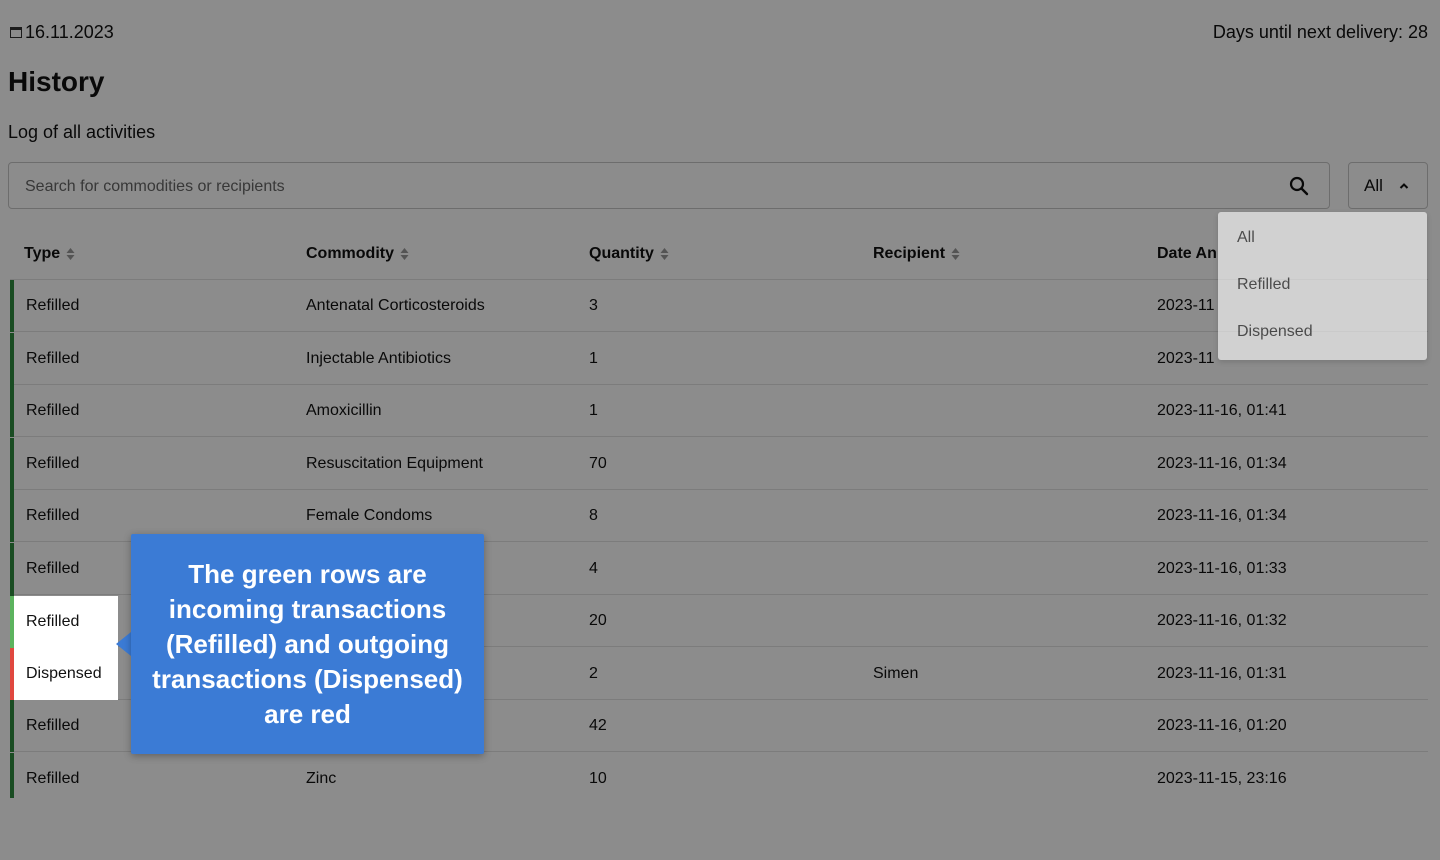 The image size is (1440, 860). What do you see at coordinates (53, 621) in the screenshot?
I see `type-cell: Refilled` at bounding box center [53, 621].